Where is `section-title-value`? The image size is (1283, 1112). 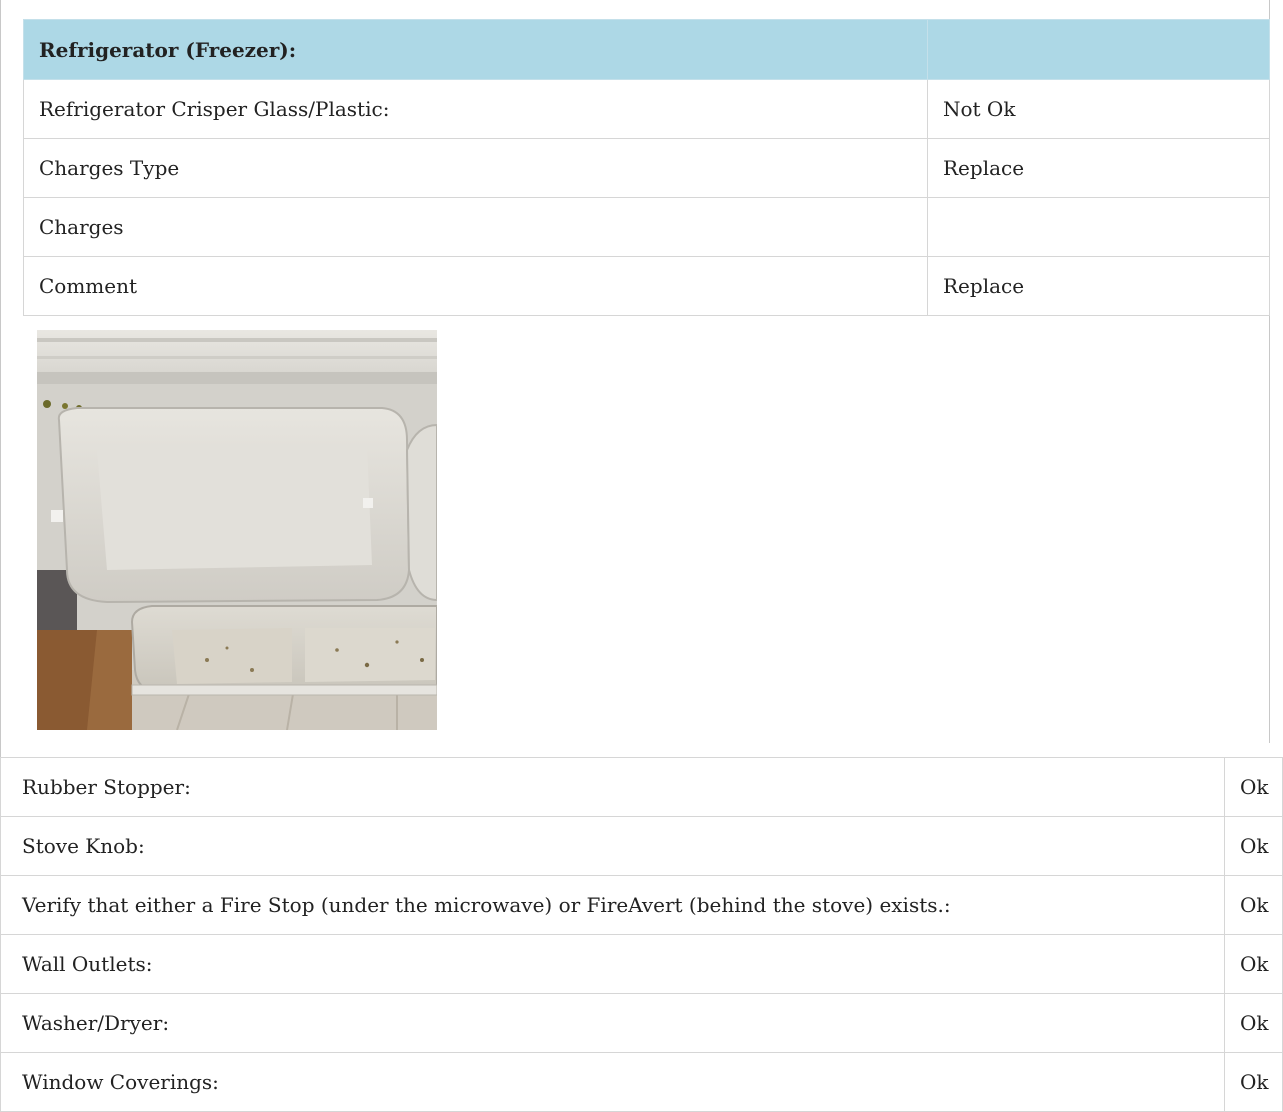 section-title-value is located at coordinates (1098, 49).